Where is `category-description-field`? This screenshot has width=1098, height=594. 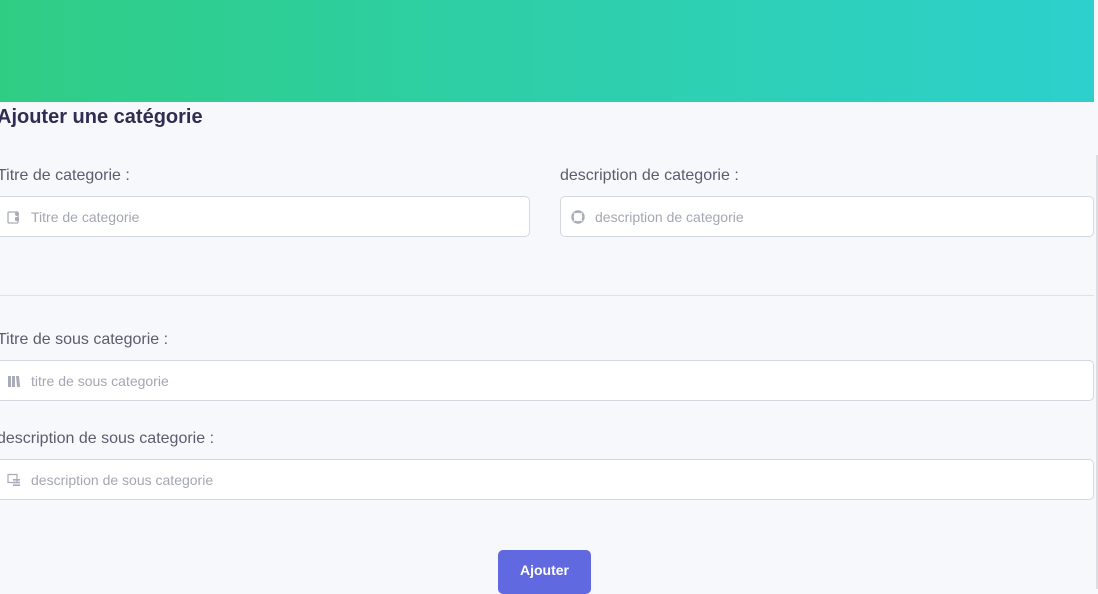
category-description-field is located at coordinates (827, 216).